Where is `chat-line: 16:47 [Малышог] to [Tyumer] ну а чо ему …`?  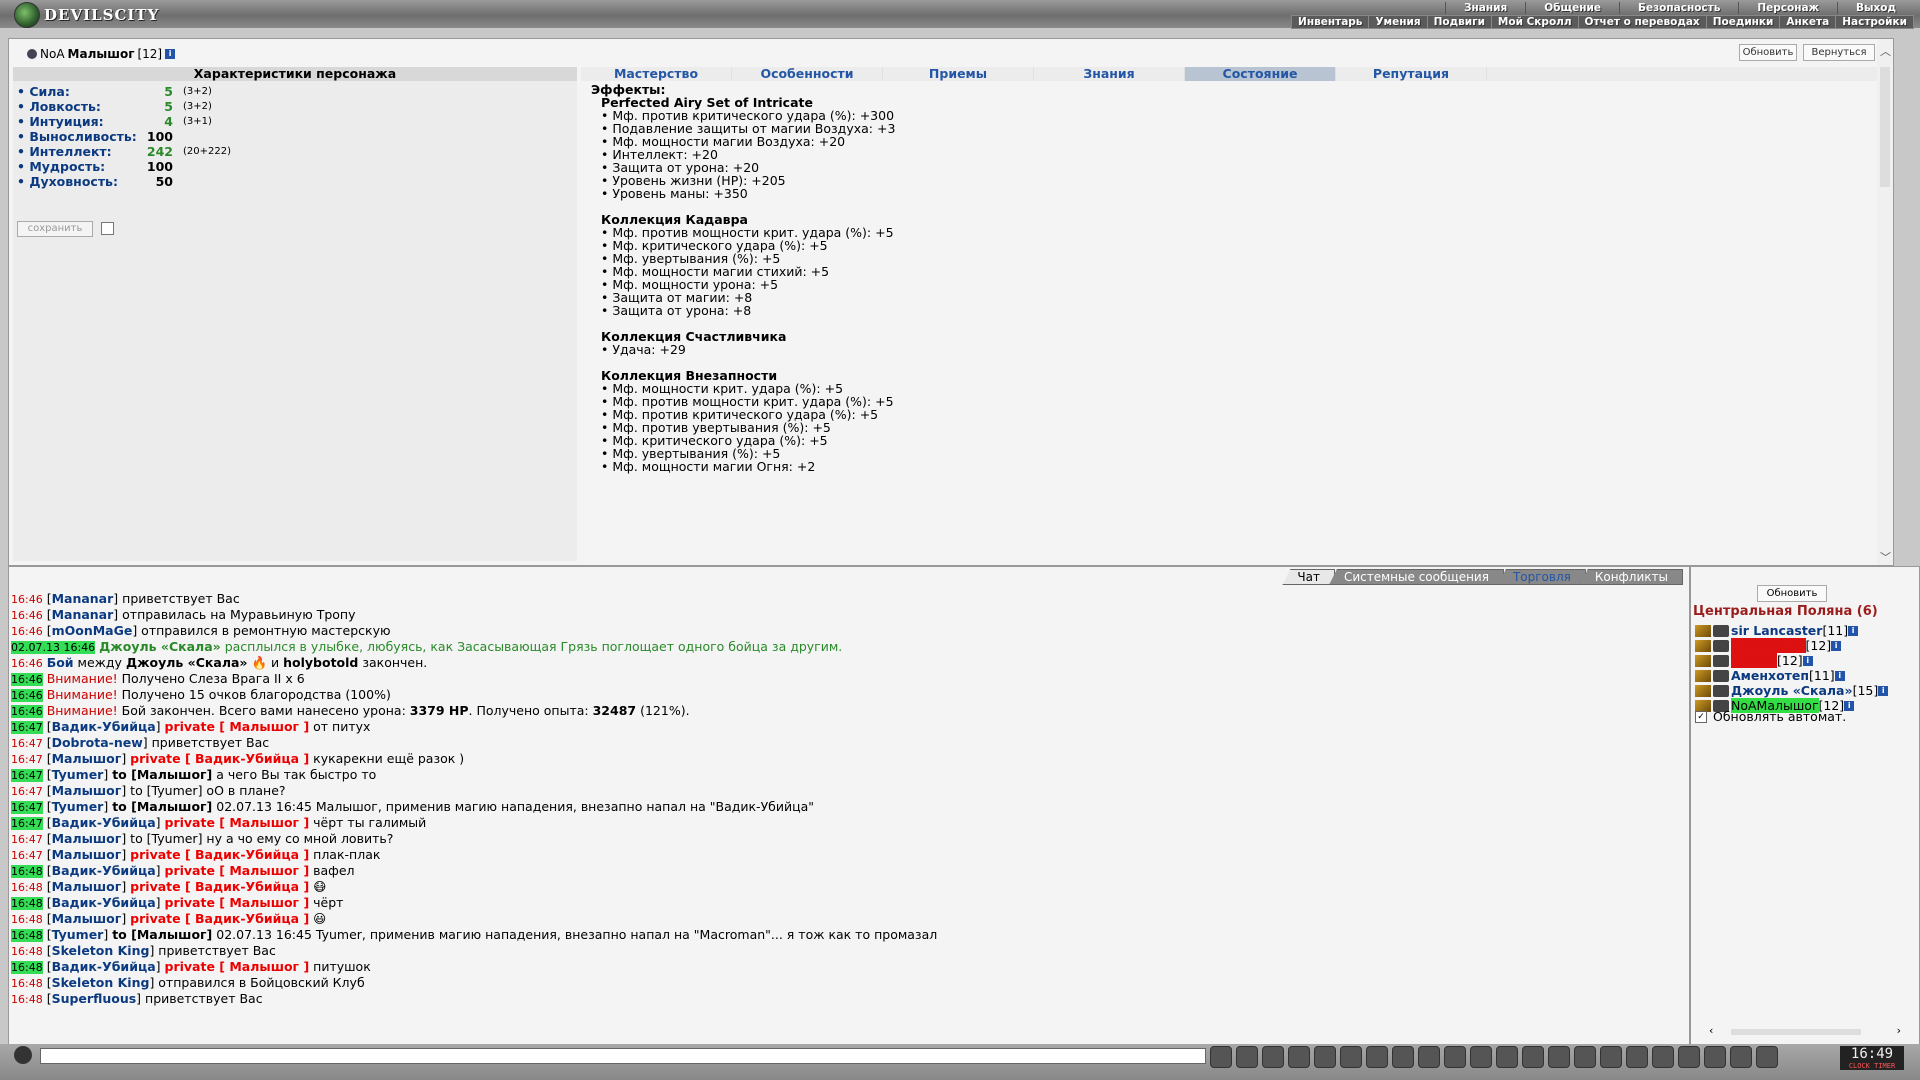
chat-line: 16:47 [Малышог] to [Tyumer] ну а чо ему … is located at coordinates (474, 839).